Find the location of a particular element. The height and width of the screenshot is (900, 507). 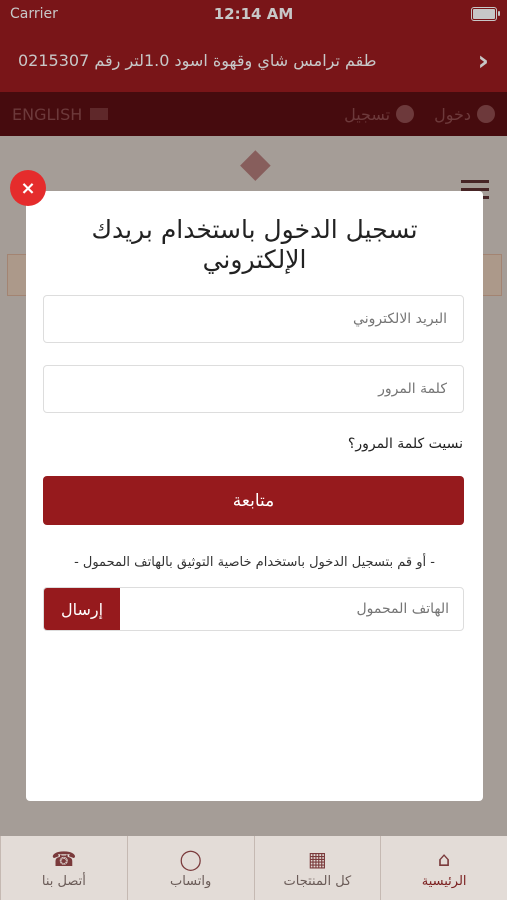

home-icon: ⌂ is located at coordinates (444, 858).